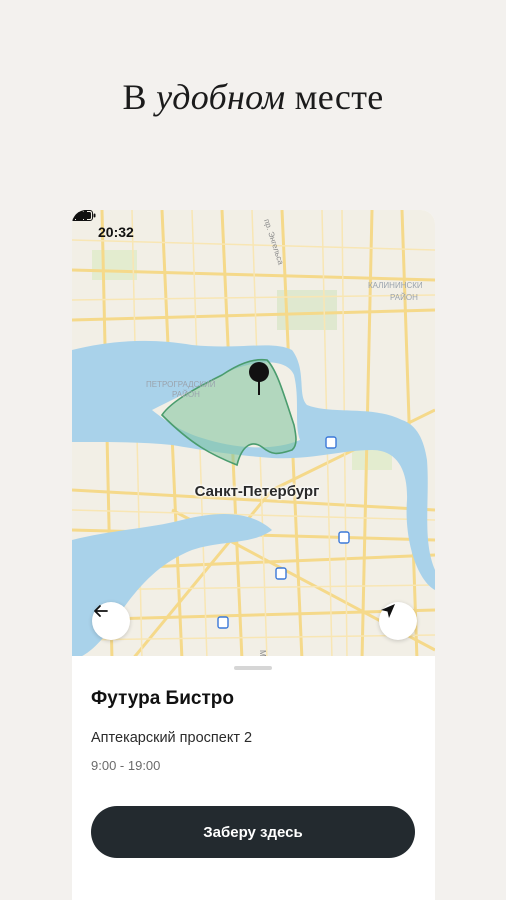 The width and height of the screenshot is (506, 900). What do you see at coordinates (221, 97) in the screenshot?
I see `headline-emphasis: удобном` at bounding box center [221, 97].